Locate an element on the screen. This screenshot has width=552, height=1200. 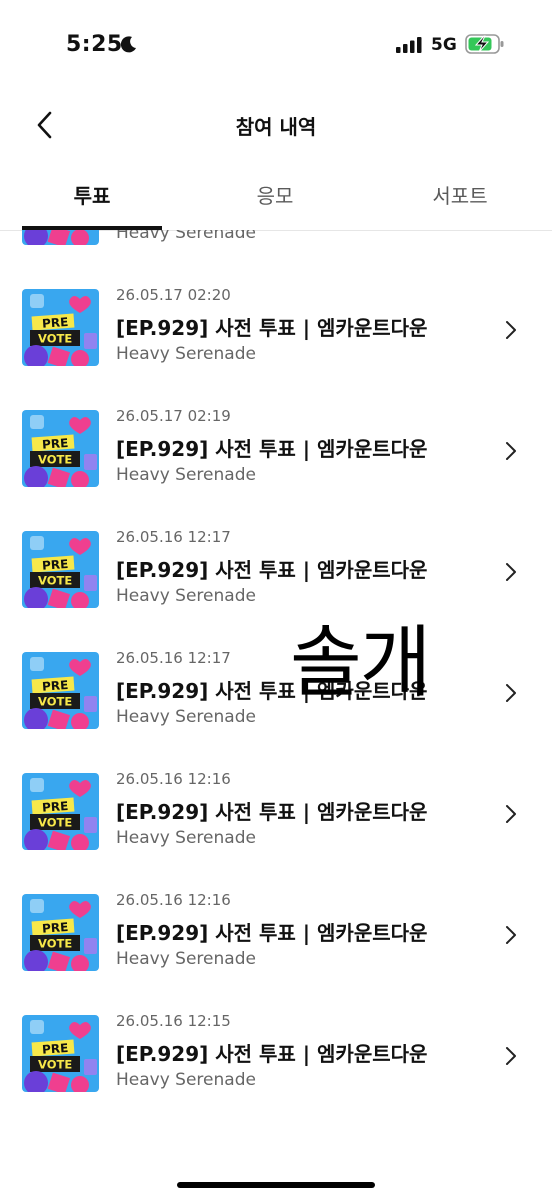
tab-support: 서포트 is located at coordinates (460, 198).